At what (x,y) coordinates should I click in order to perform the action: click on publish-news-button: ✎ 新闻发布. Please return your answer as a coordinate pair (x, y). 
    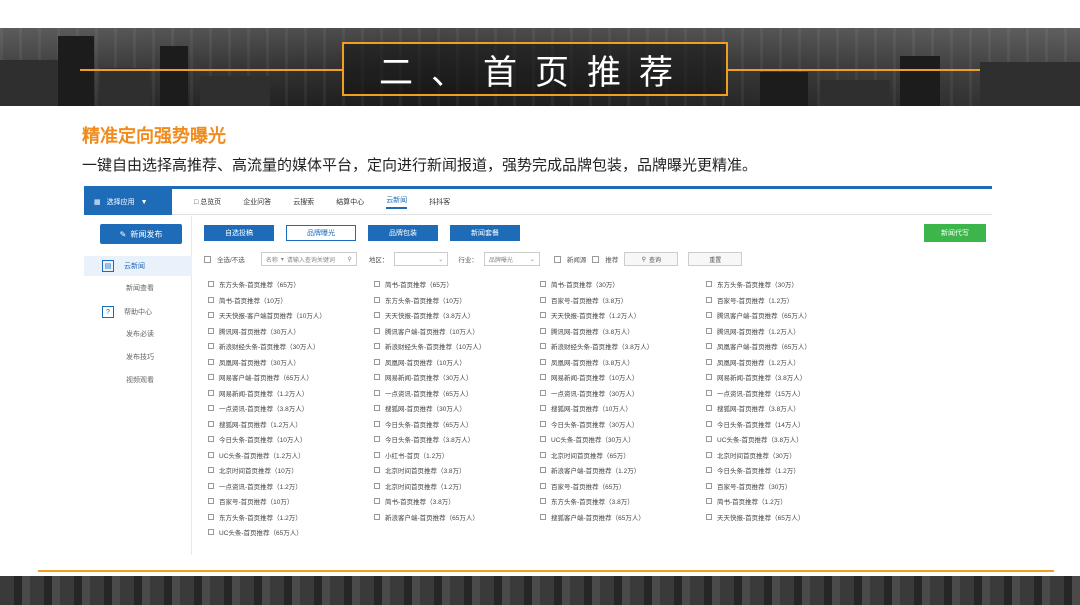
    Looking at the image, I should click on (141, 234).